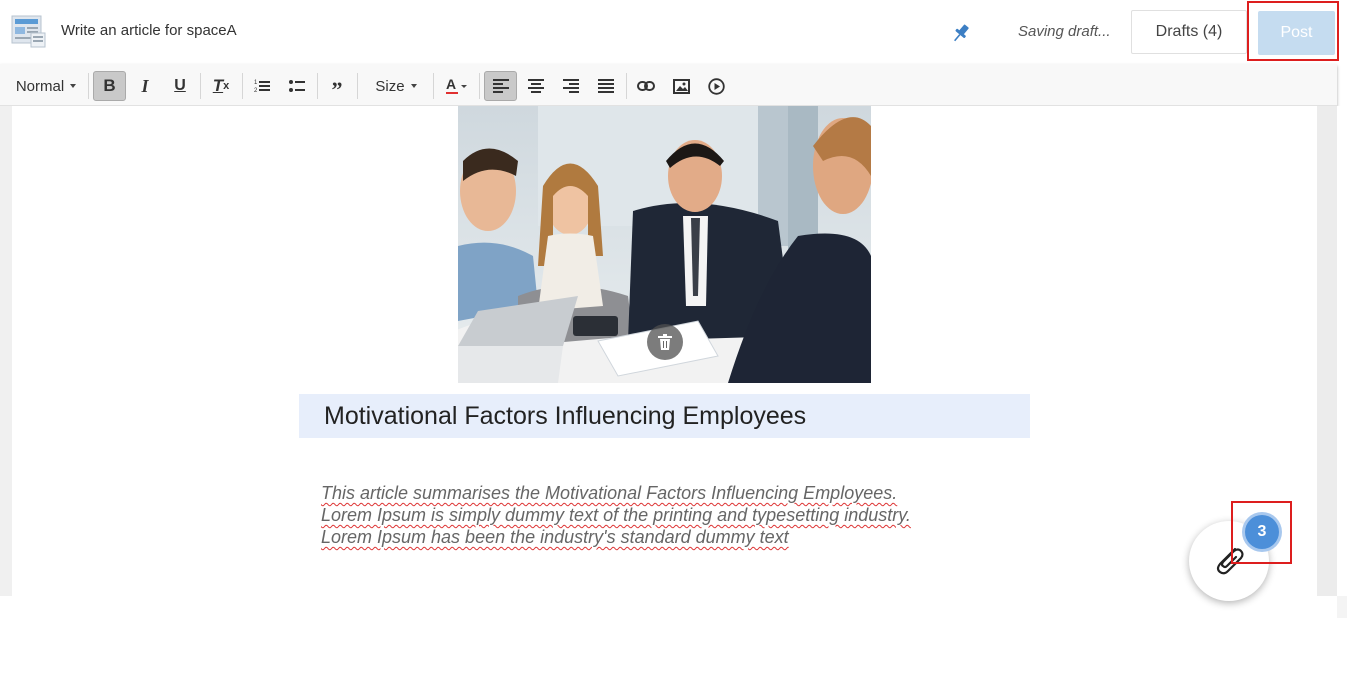 This screenshot has width=1347, height=690. Describe the element at coordinates (1296, 33) in the screenshot. I see `post-button: Post` at that location.